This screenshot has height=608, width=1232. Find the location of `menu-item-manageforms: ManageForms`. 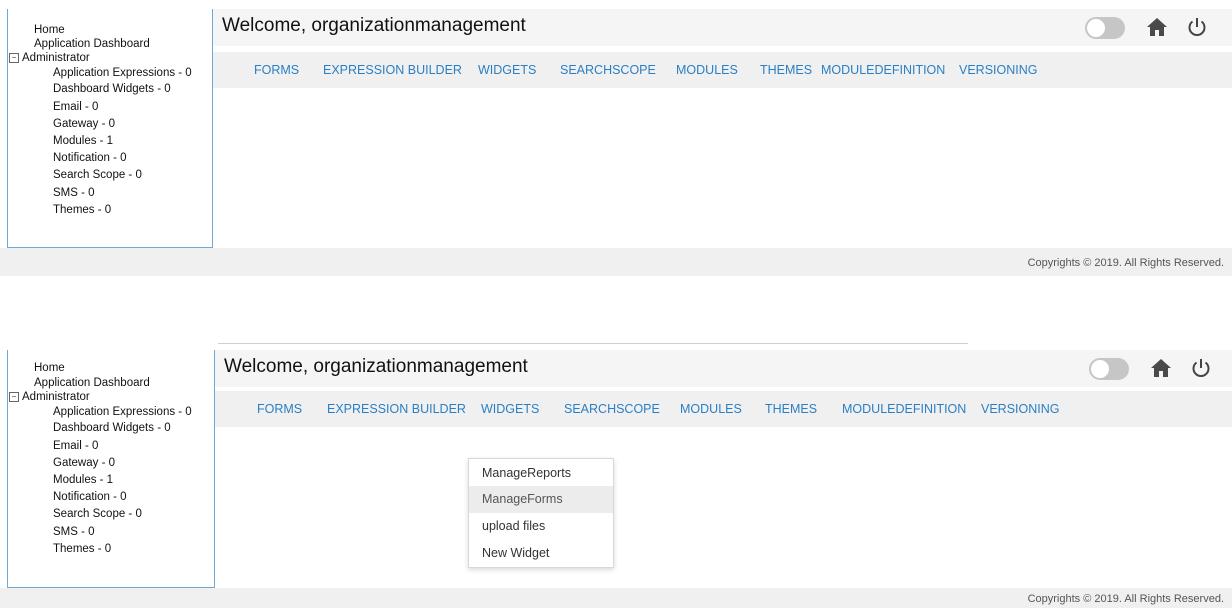

menu-item-manageforms: ManageForms is located at coordinates (541, 499).